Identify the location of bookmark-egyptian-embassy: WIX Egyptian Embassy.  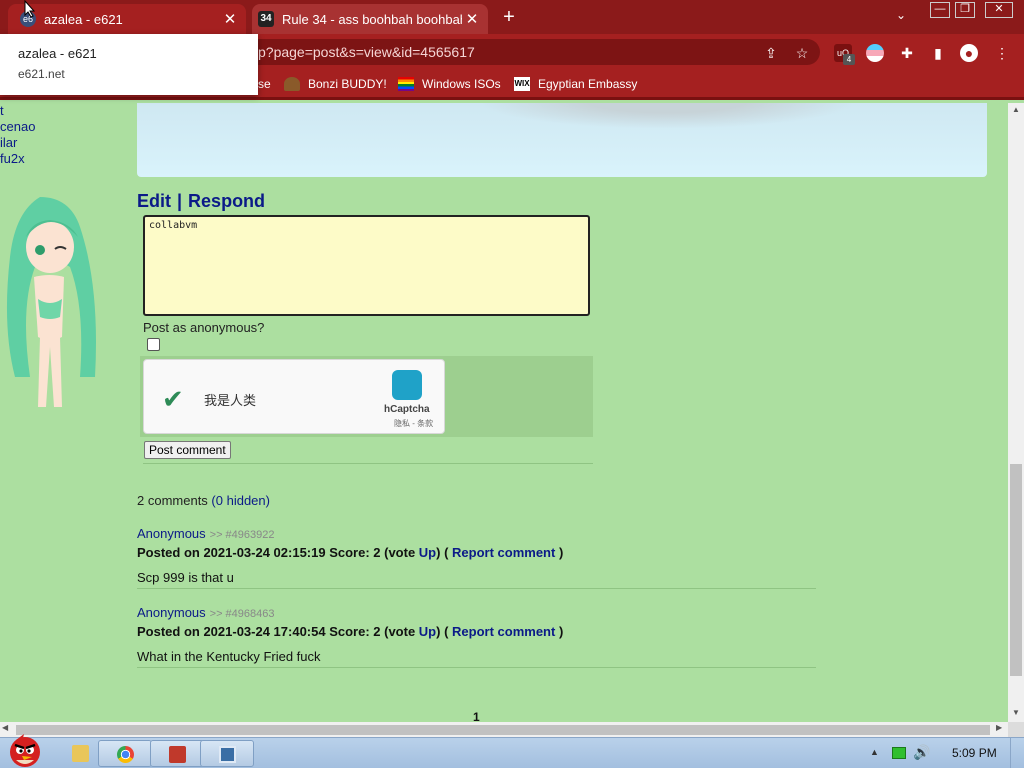
(575, 84).